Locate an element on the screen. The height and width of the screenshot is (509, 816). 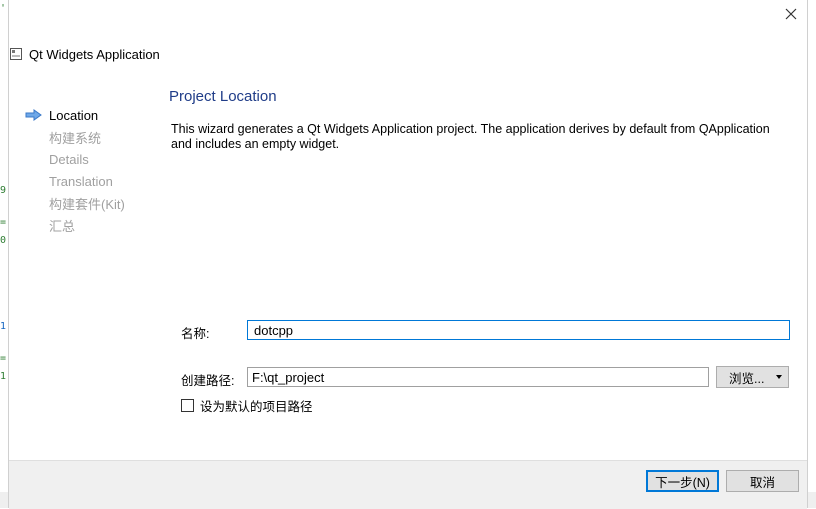
path-label: 创建路径: is located at coordinates (208, 381).